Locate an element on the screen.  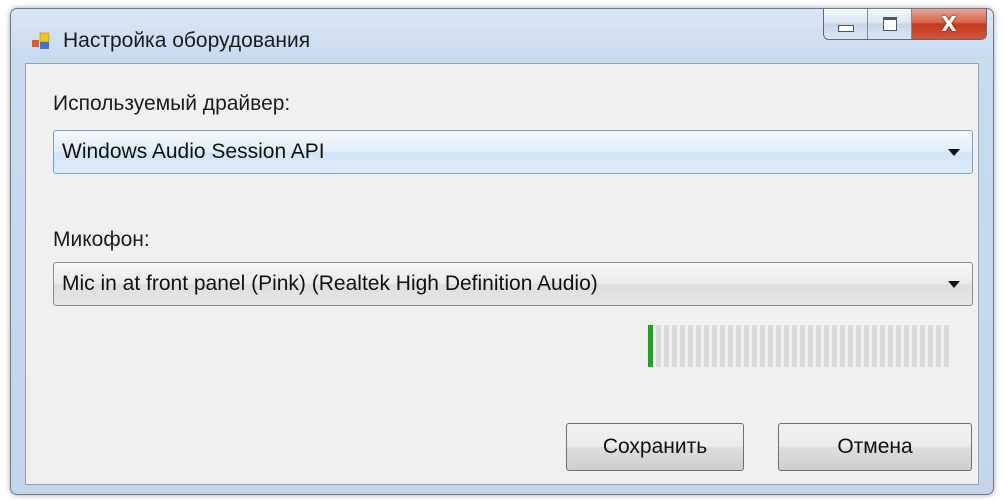
caption-buttons: X is located at coordinates (905, 24).